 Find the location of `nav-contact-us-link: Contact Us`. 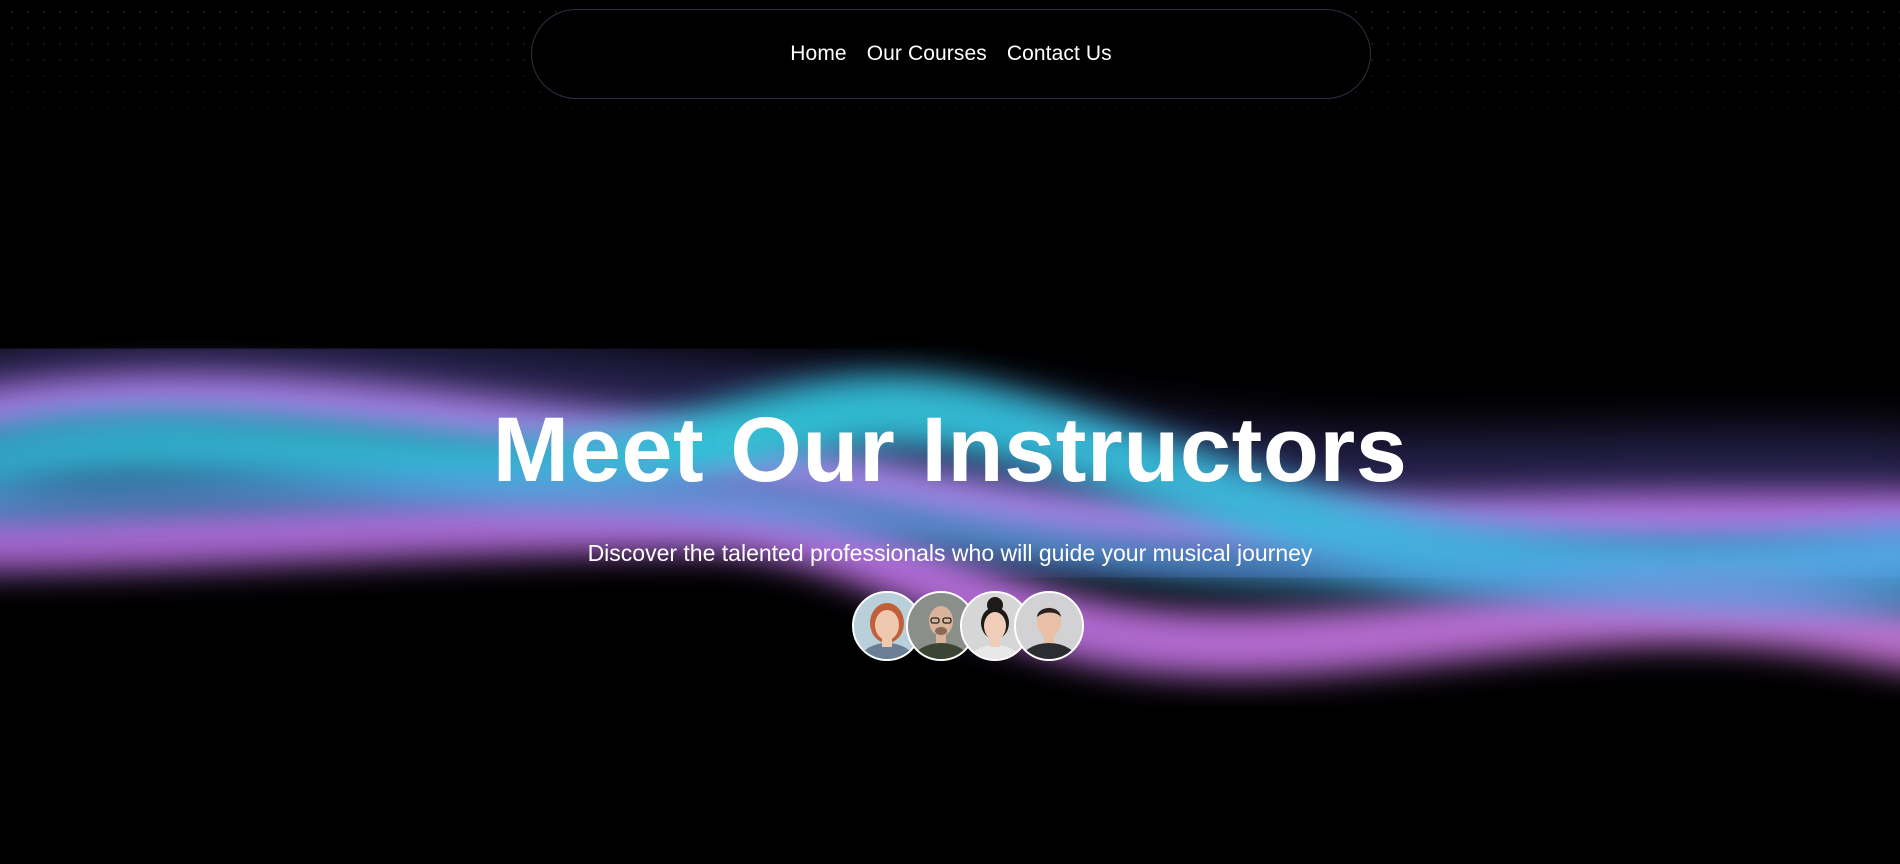

nav-contact-us-link: Contact Us is located at coordinates (1059, 54).